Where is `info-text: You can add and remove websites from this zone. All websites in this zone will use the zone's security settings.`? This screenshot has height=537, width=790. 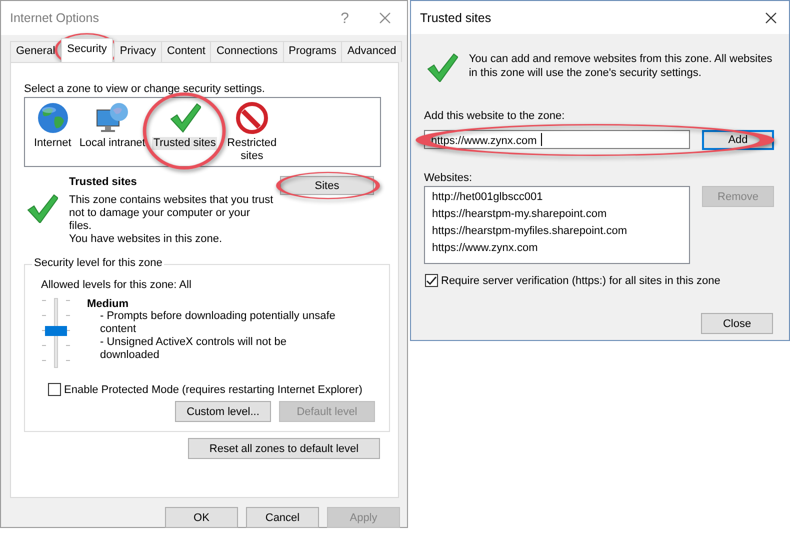 info-text: You can add and remove websites from this zone. All websites in this zone will use the zone's security settings. is located at coordinates (621, 66).